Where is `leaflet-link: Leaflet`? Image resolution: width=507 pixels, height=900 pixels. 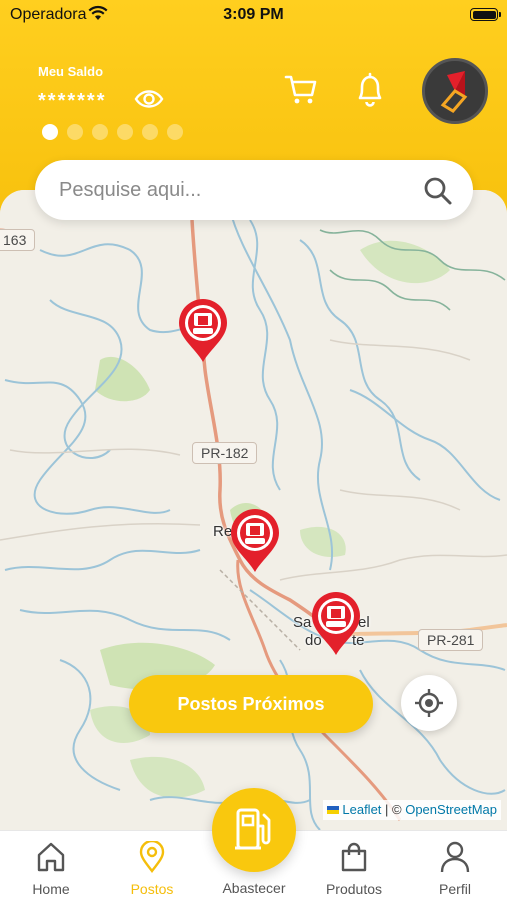 leaflet-link: Leaflet is located at coordinates (361, 809).